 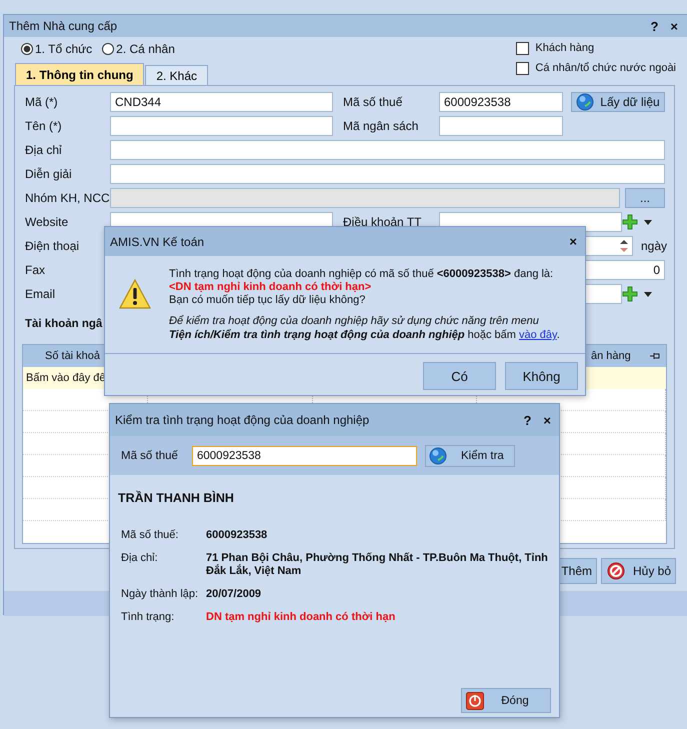 What do you see at coordinates (35, 270) in the screenshot?
I see `field-label: Fax` at bounding box center [35, 270].